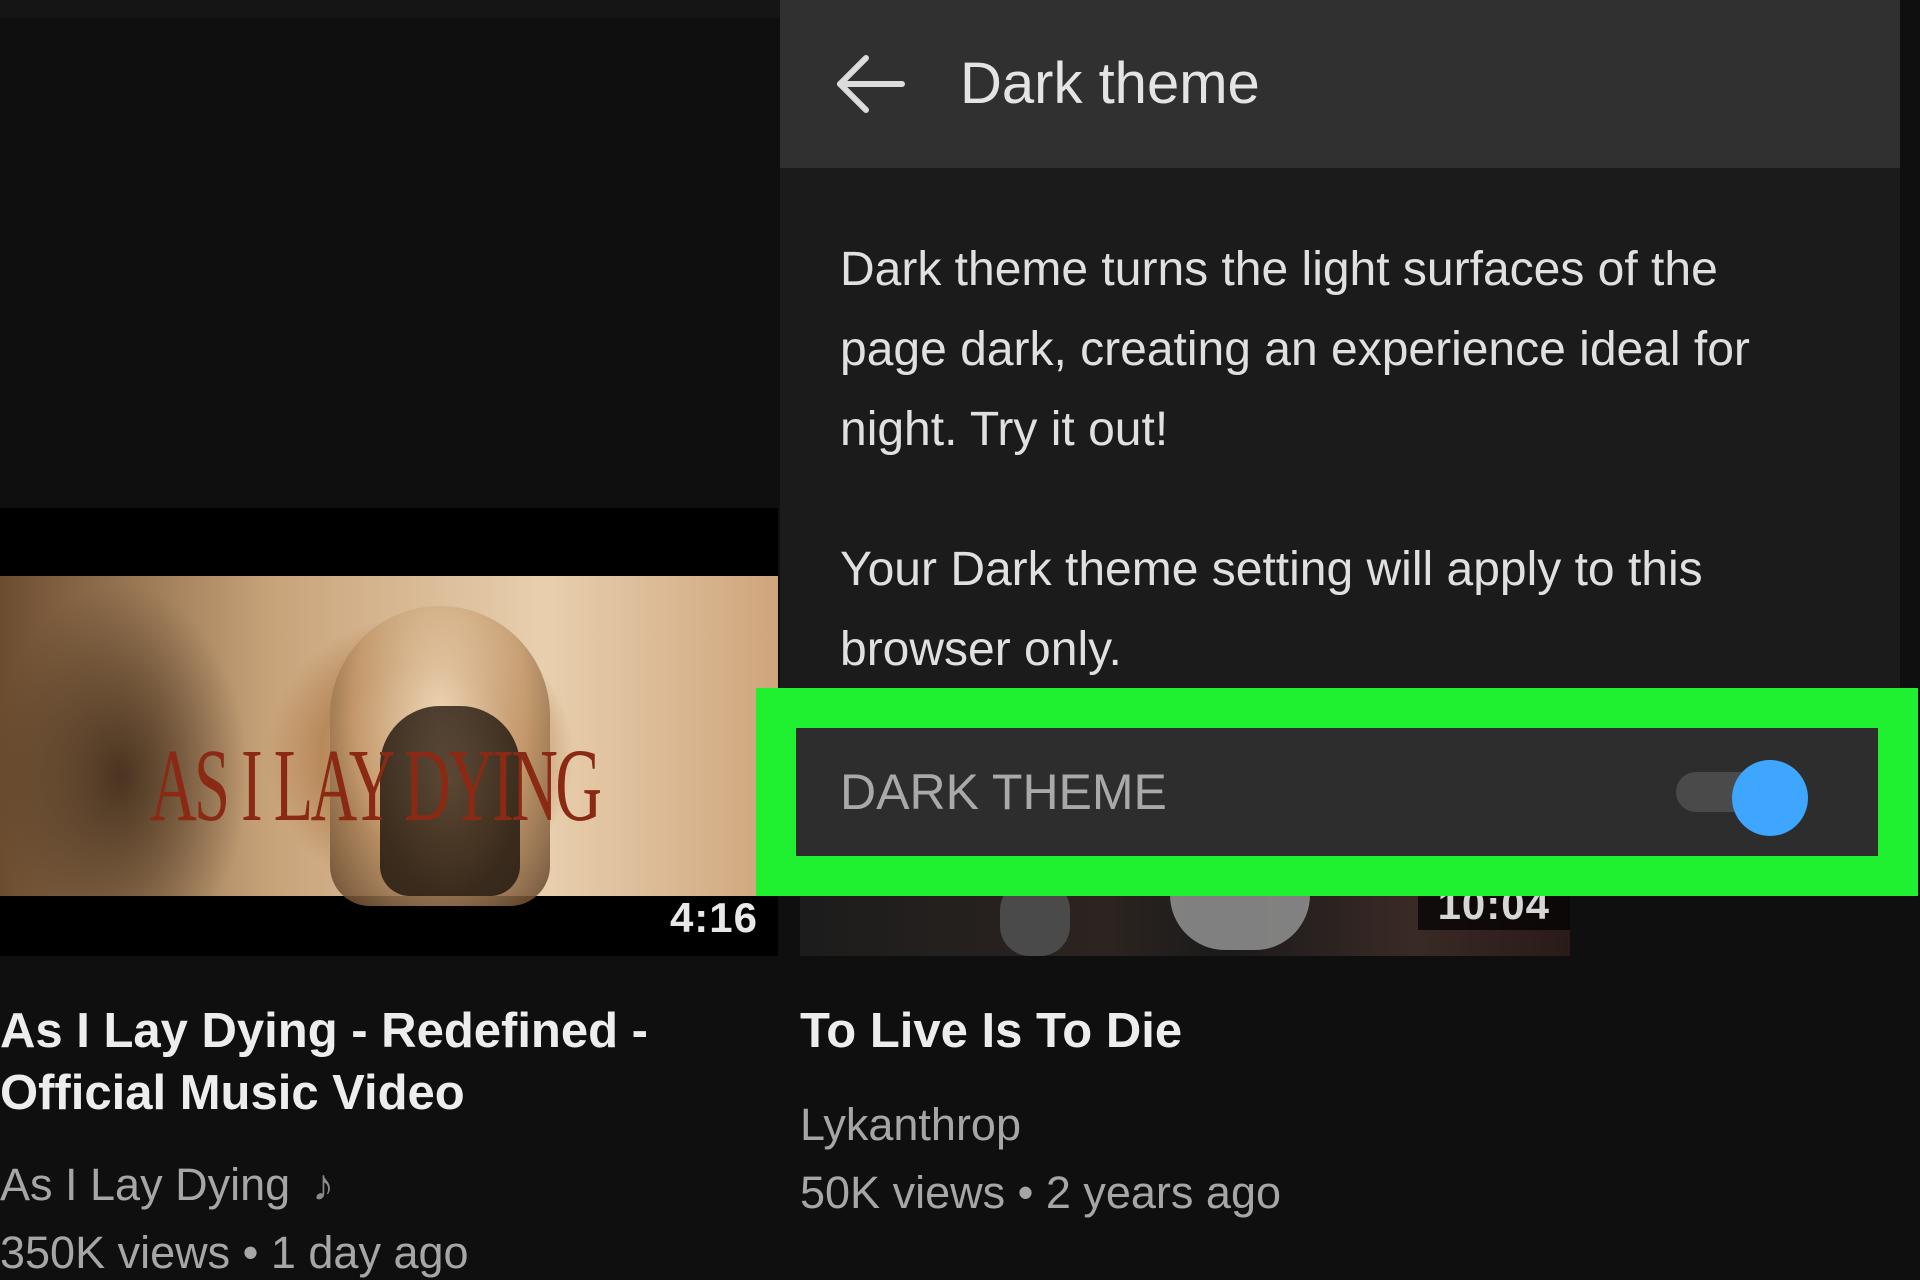  I want to click on video-meta-1: 350K views • 1 day ago, so click(234, 1252).